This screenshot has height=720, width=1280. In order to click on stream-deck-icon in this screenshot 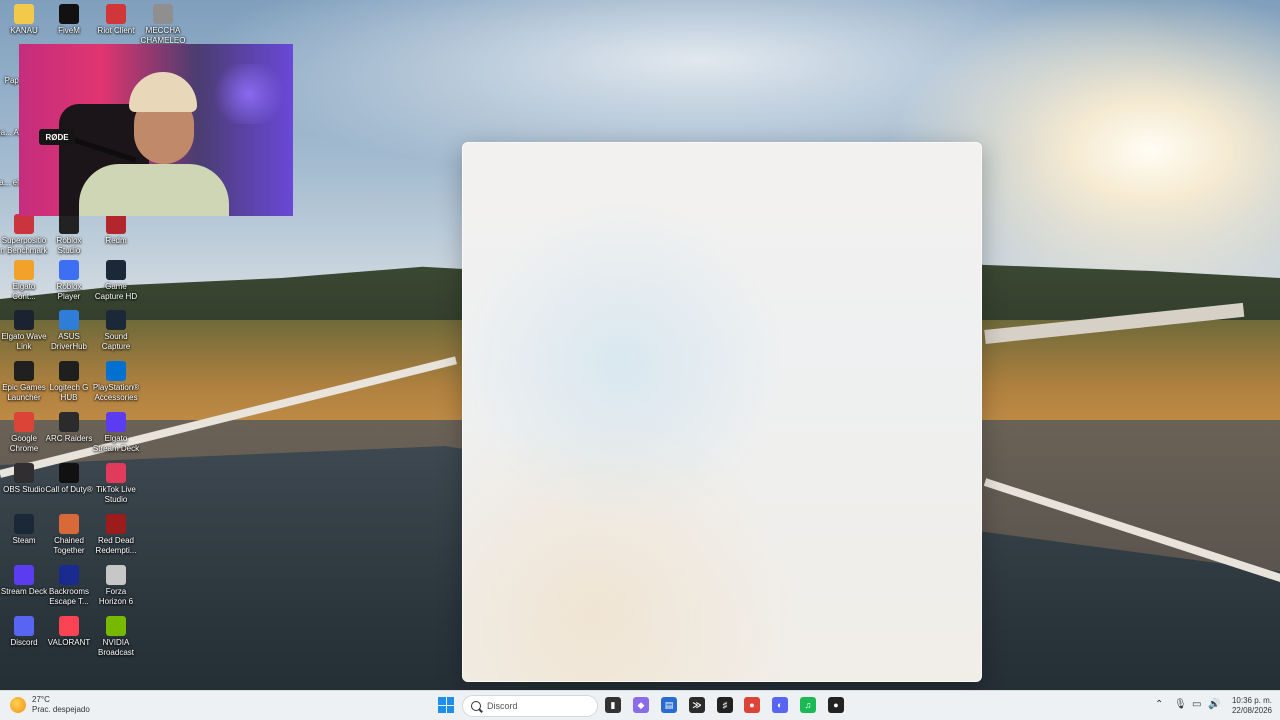, I will do `click(116, 422)`.